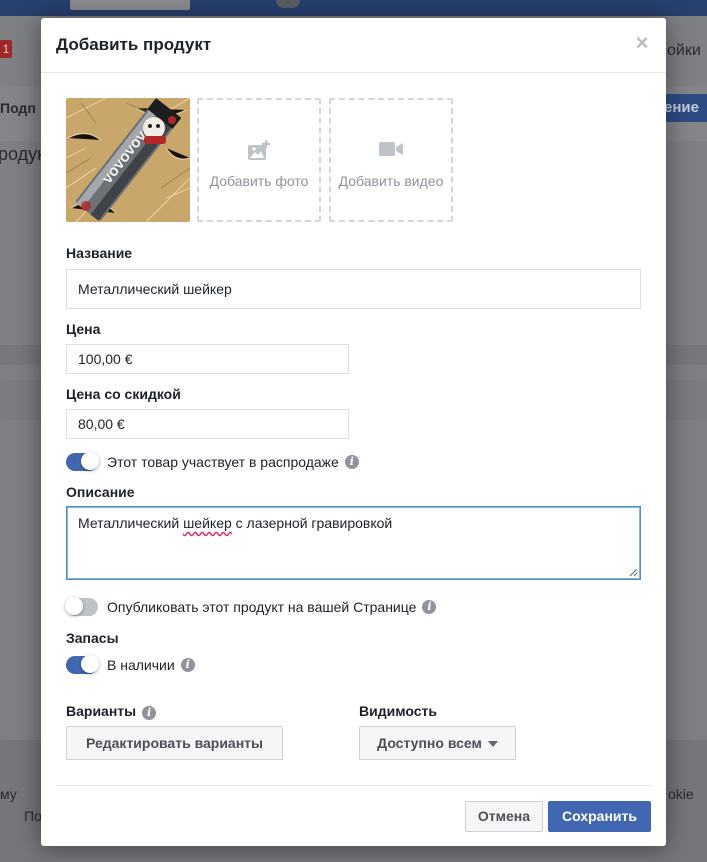  I want to click on sale-price-input: 80,00 €, so click(207, 424).